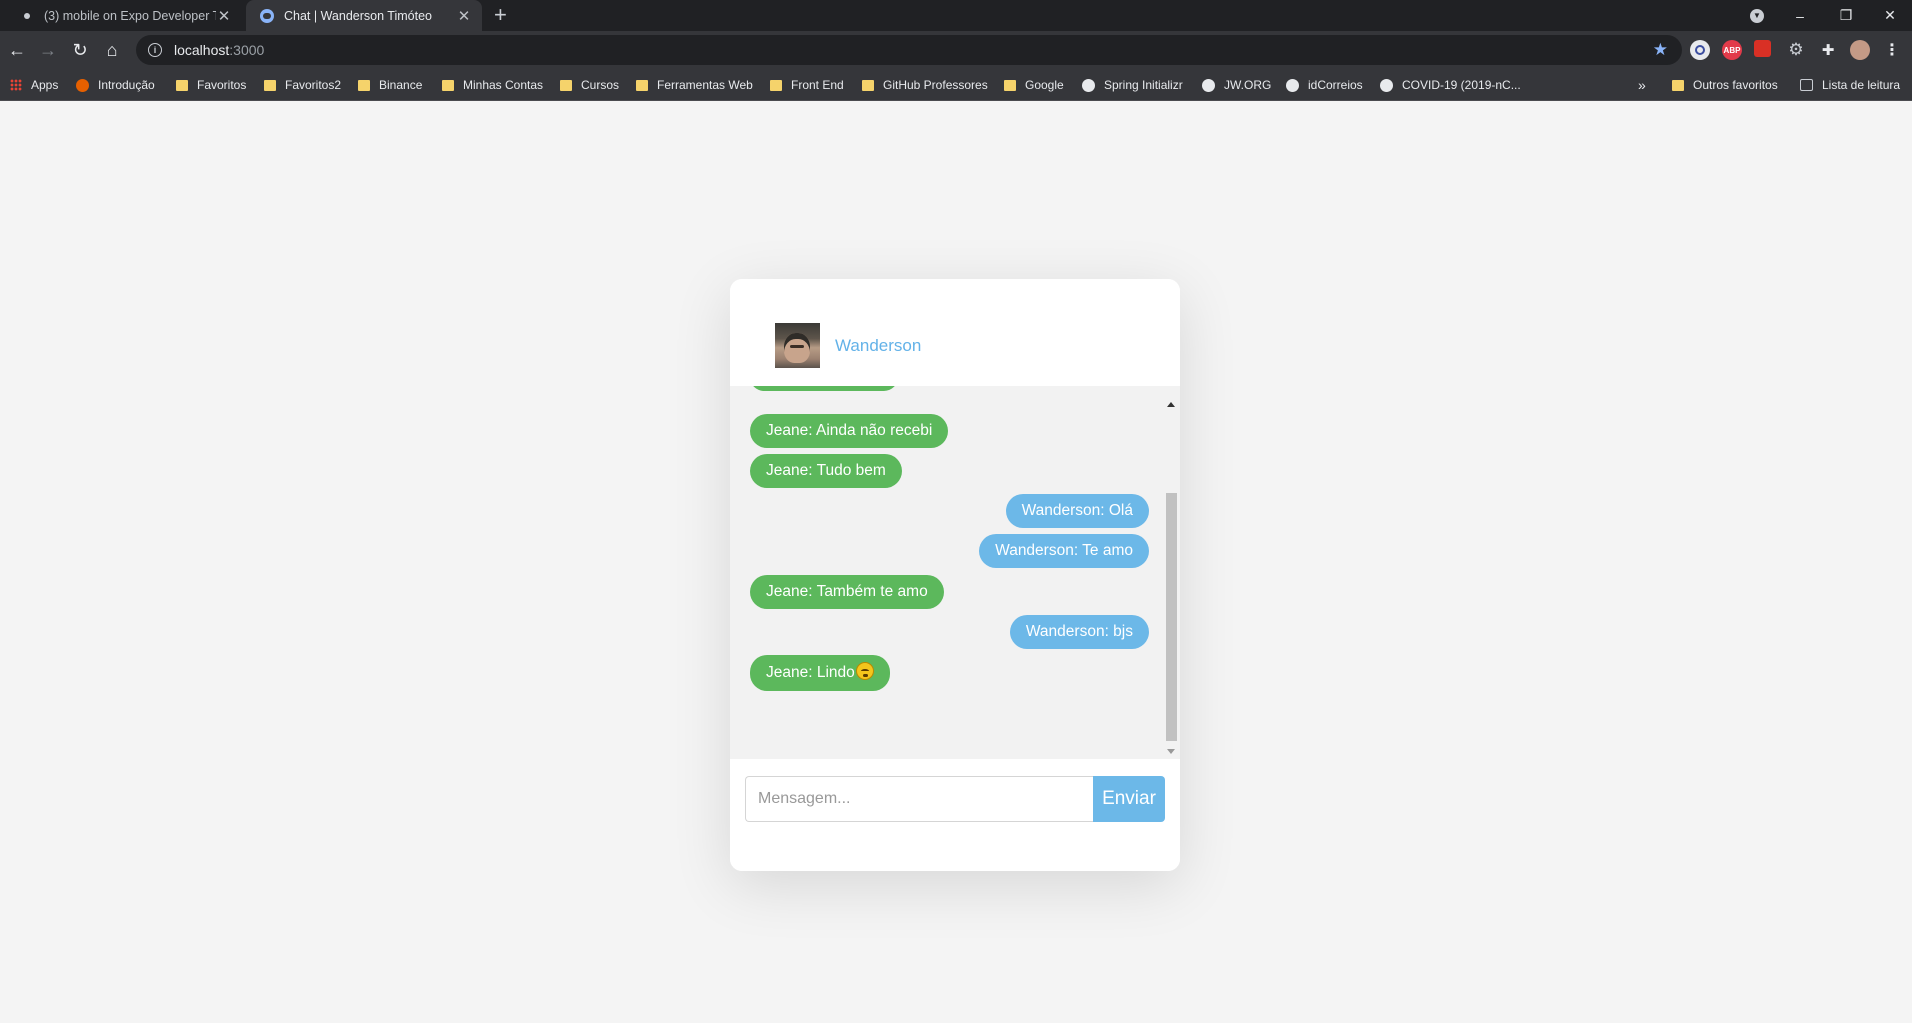  Describe the element at coordinates (807, 85) in the screenshot. I see `bookmark-folder-front-end: Front End` at that location.